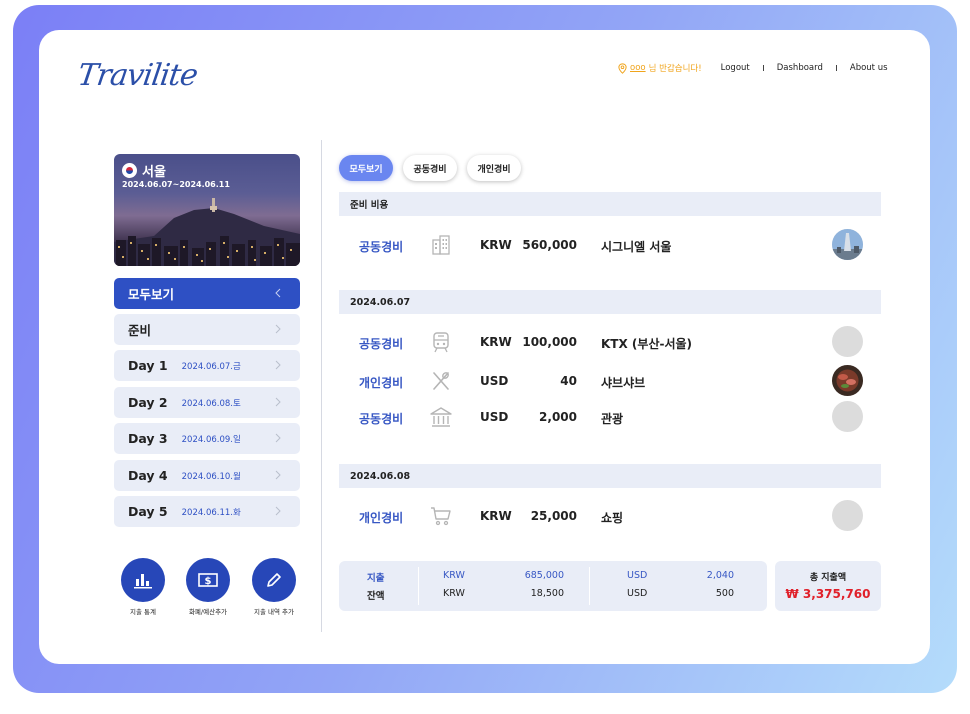 The image size is (970, 714). Describe the element at coordinates (553, 516) in the screenshot. I see `expense-amount: 25,000` at that location.